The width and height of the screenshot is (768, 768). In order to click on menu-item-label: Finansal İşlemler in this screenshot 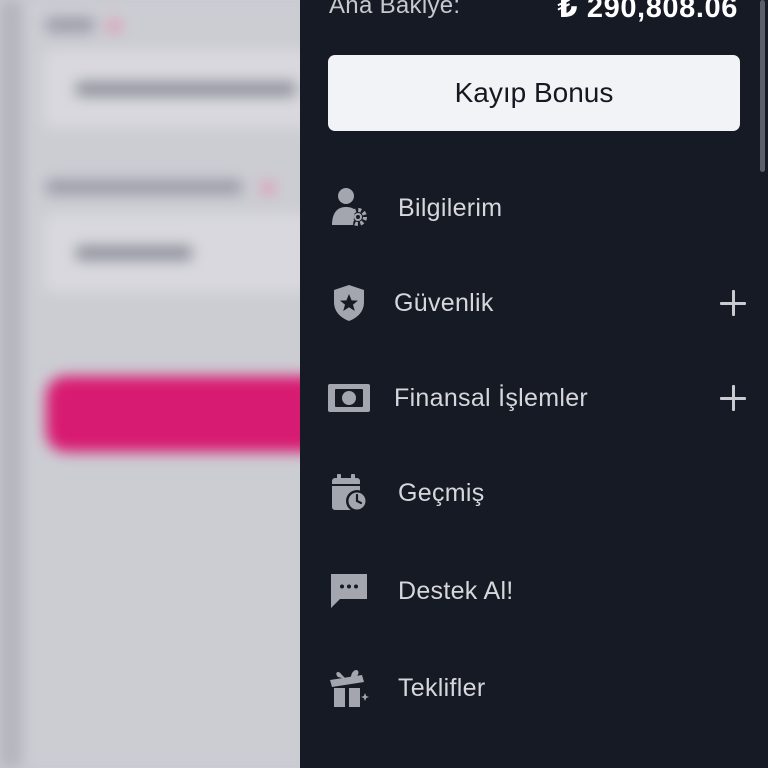, I will do `click(491, 397)`.